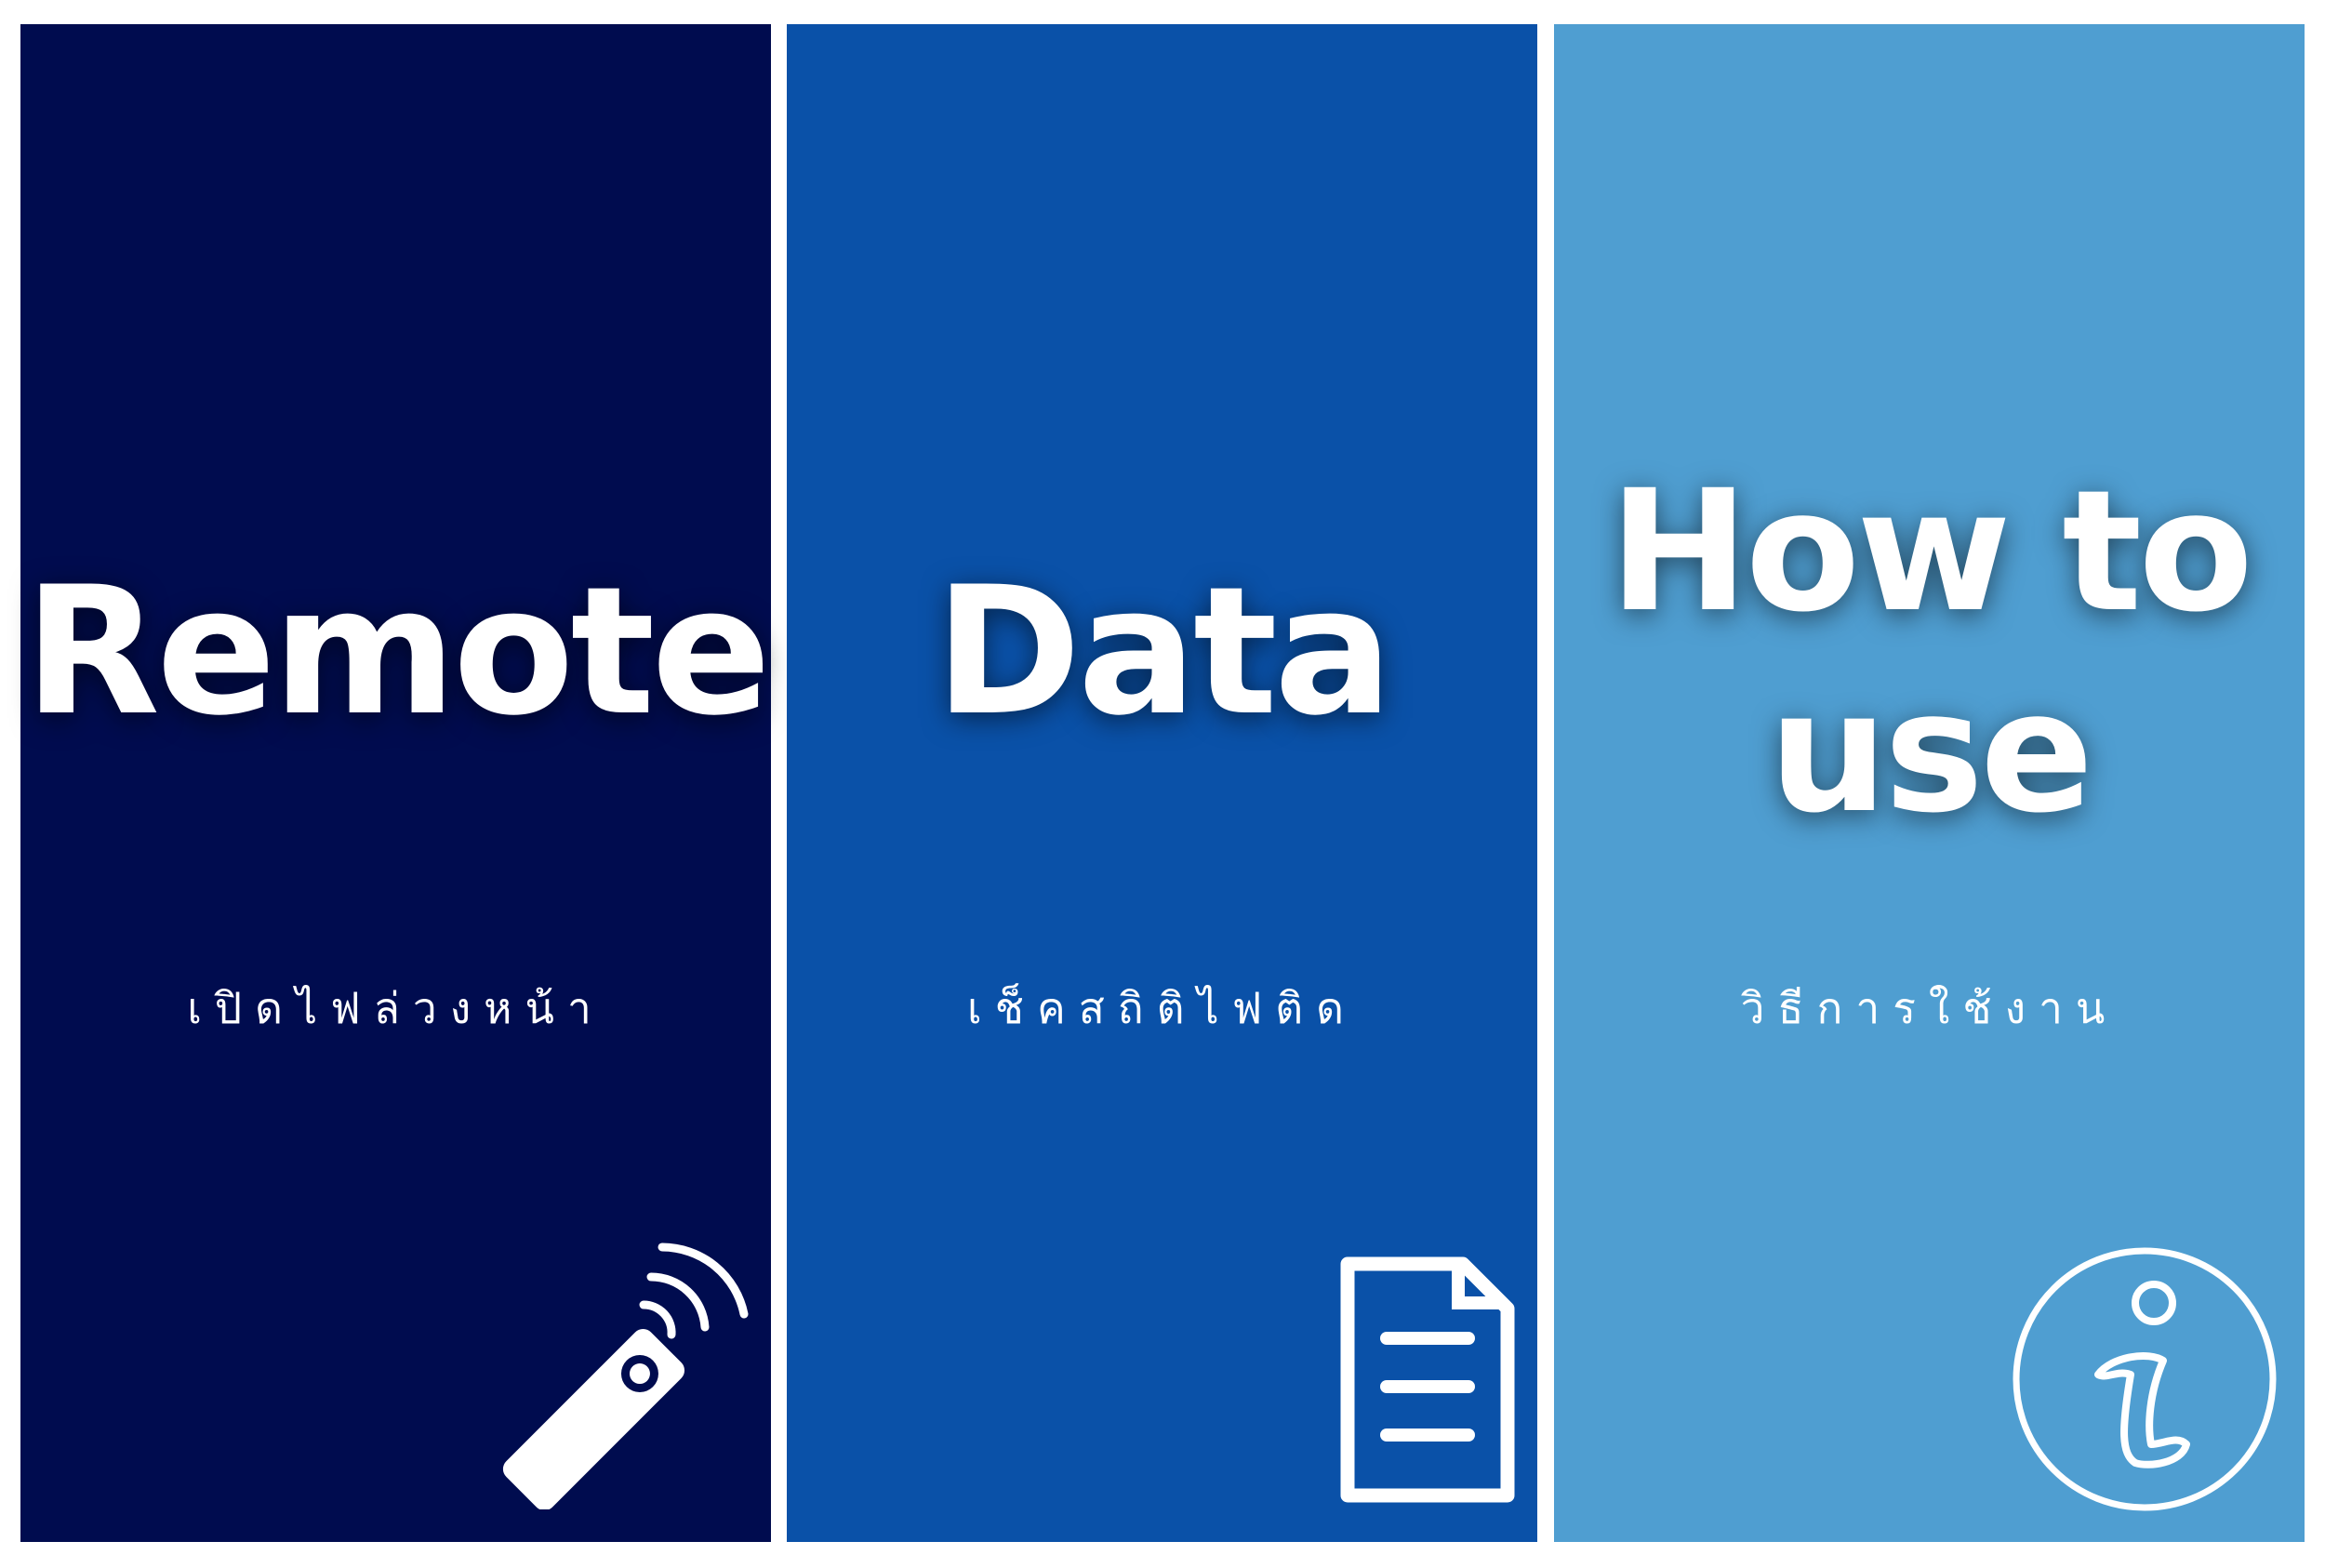 The height and width of the screenshot is (1568, 2325). What do you see at coordinates (2145, 1379) in the screenshot?
I see `info-icon` at bounding box center [2145, 1379].